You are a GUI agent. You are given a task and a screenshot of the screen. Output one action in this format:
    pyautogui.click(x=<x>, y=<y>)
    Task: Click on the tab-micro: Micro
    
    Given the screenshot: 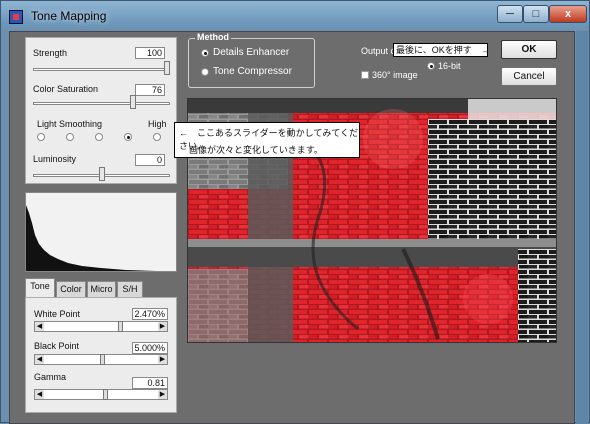 What is the action you would take?
    pyautogui.click(x=101, y=289)
    